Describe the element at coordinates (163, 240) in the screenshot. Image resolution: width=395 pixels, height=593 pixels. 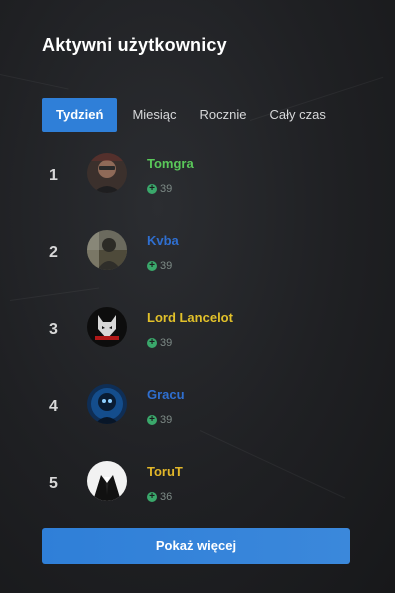
I see `user-name-link: Kvba` at that location.